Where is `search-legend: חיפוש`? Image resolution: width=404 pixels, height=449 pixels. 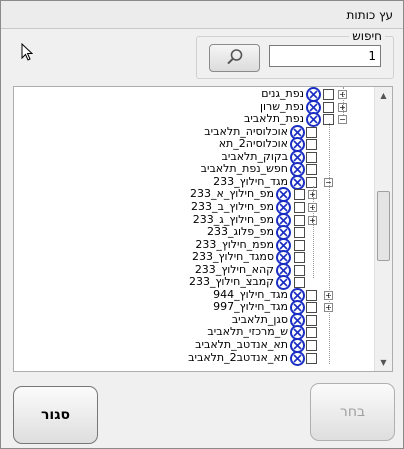 search-legend: חיפוש is located at coordinates (367, 36).